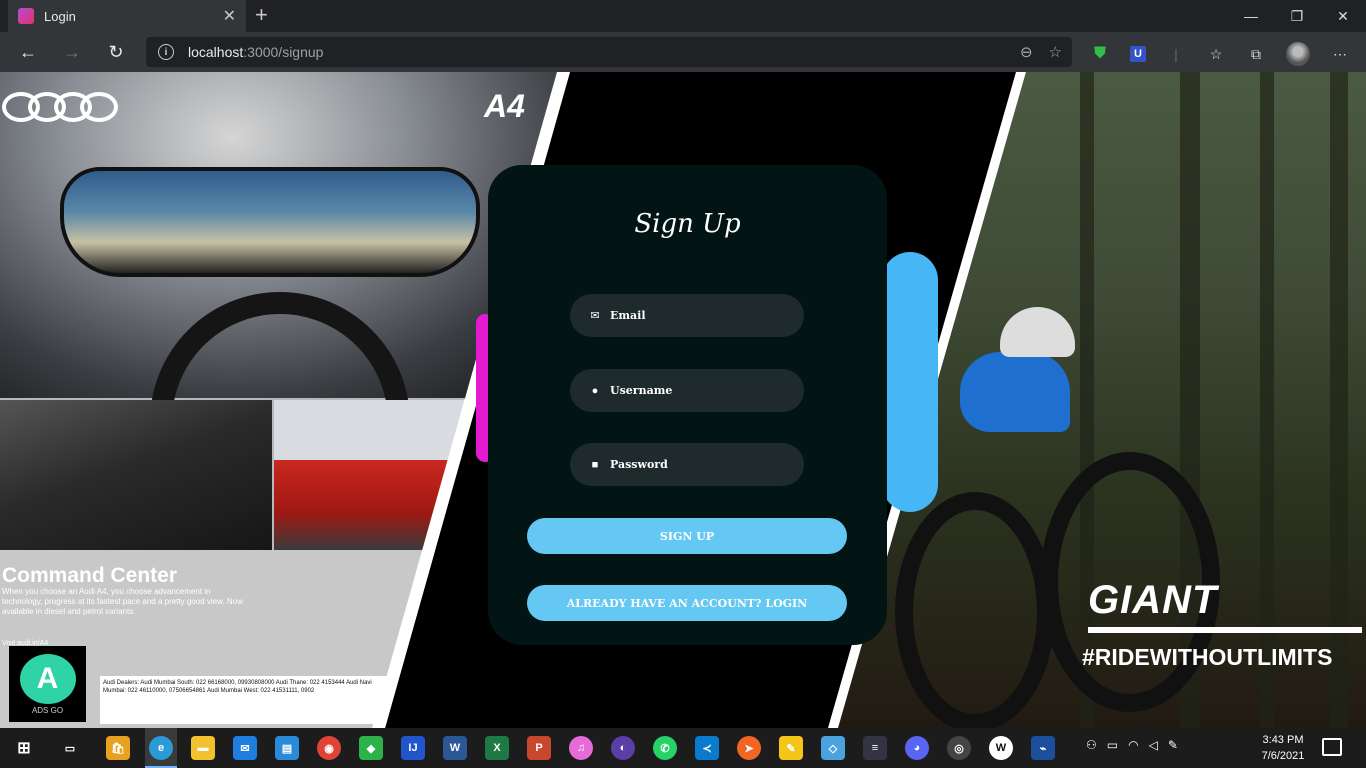 The width and height of the screenshot is (1366, 768). I want to click on bike-front-wheel, so click(975, 610).